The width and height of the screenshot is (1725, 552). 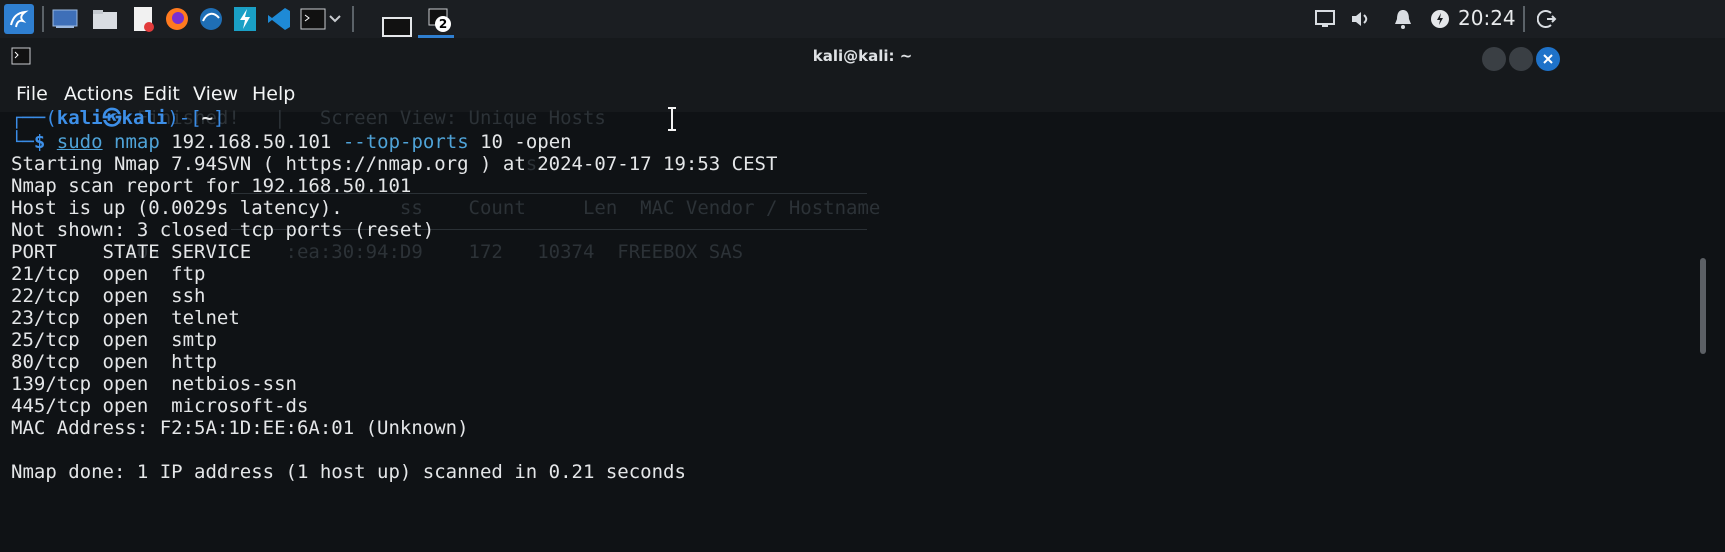 I want to click on menu-view: View, so click(x=215, y=94).